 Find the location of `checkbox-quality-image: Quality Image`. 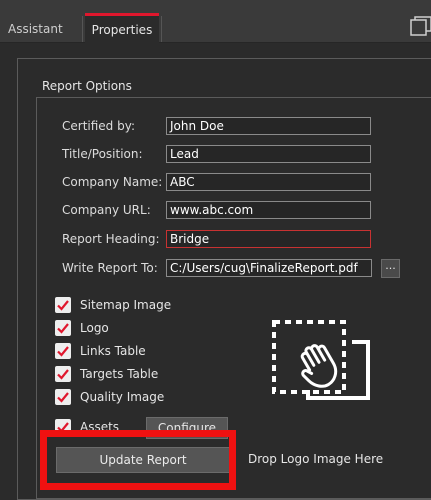

checkbox-quality-image: Quality Image is located at coordinates (109, 397).